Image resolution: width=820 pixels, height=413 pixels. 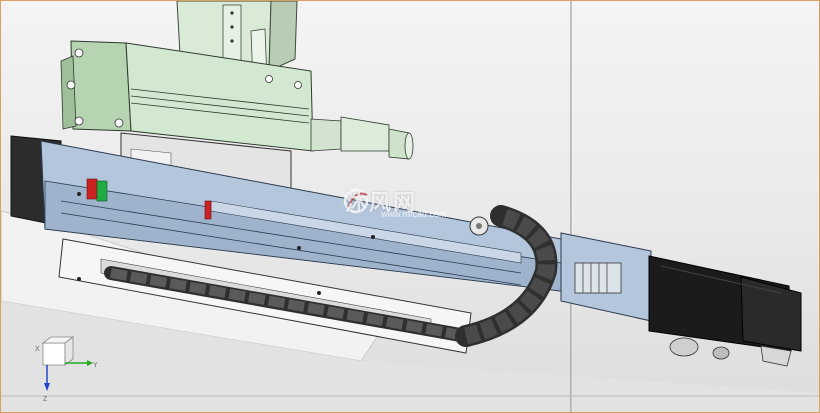 What do you see at coordinates (95, 365) in the screenshot?
I see `y-axis-label: Y` at bounding box center [95, 365].